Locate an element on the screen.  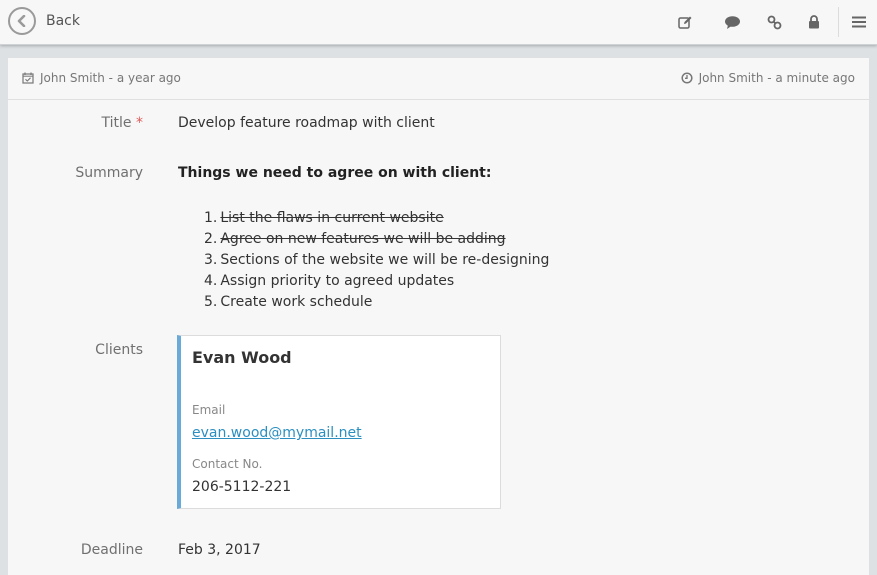
required-mark: * is located at coordinates (139, 123).